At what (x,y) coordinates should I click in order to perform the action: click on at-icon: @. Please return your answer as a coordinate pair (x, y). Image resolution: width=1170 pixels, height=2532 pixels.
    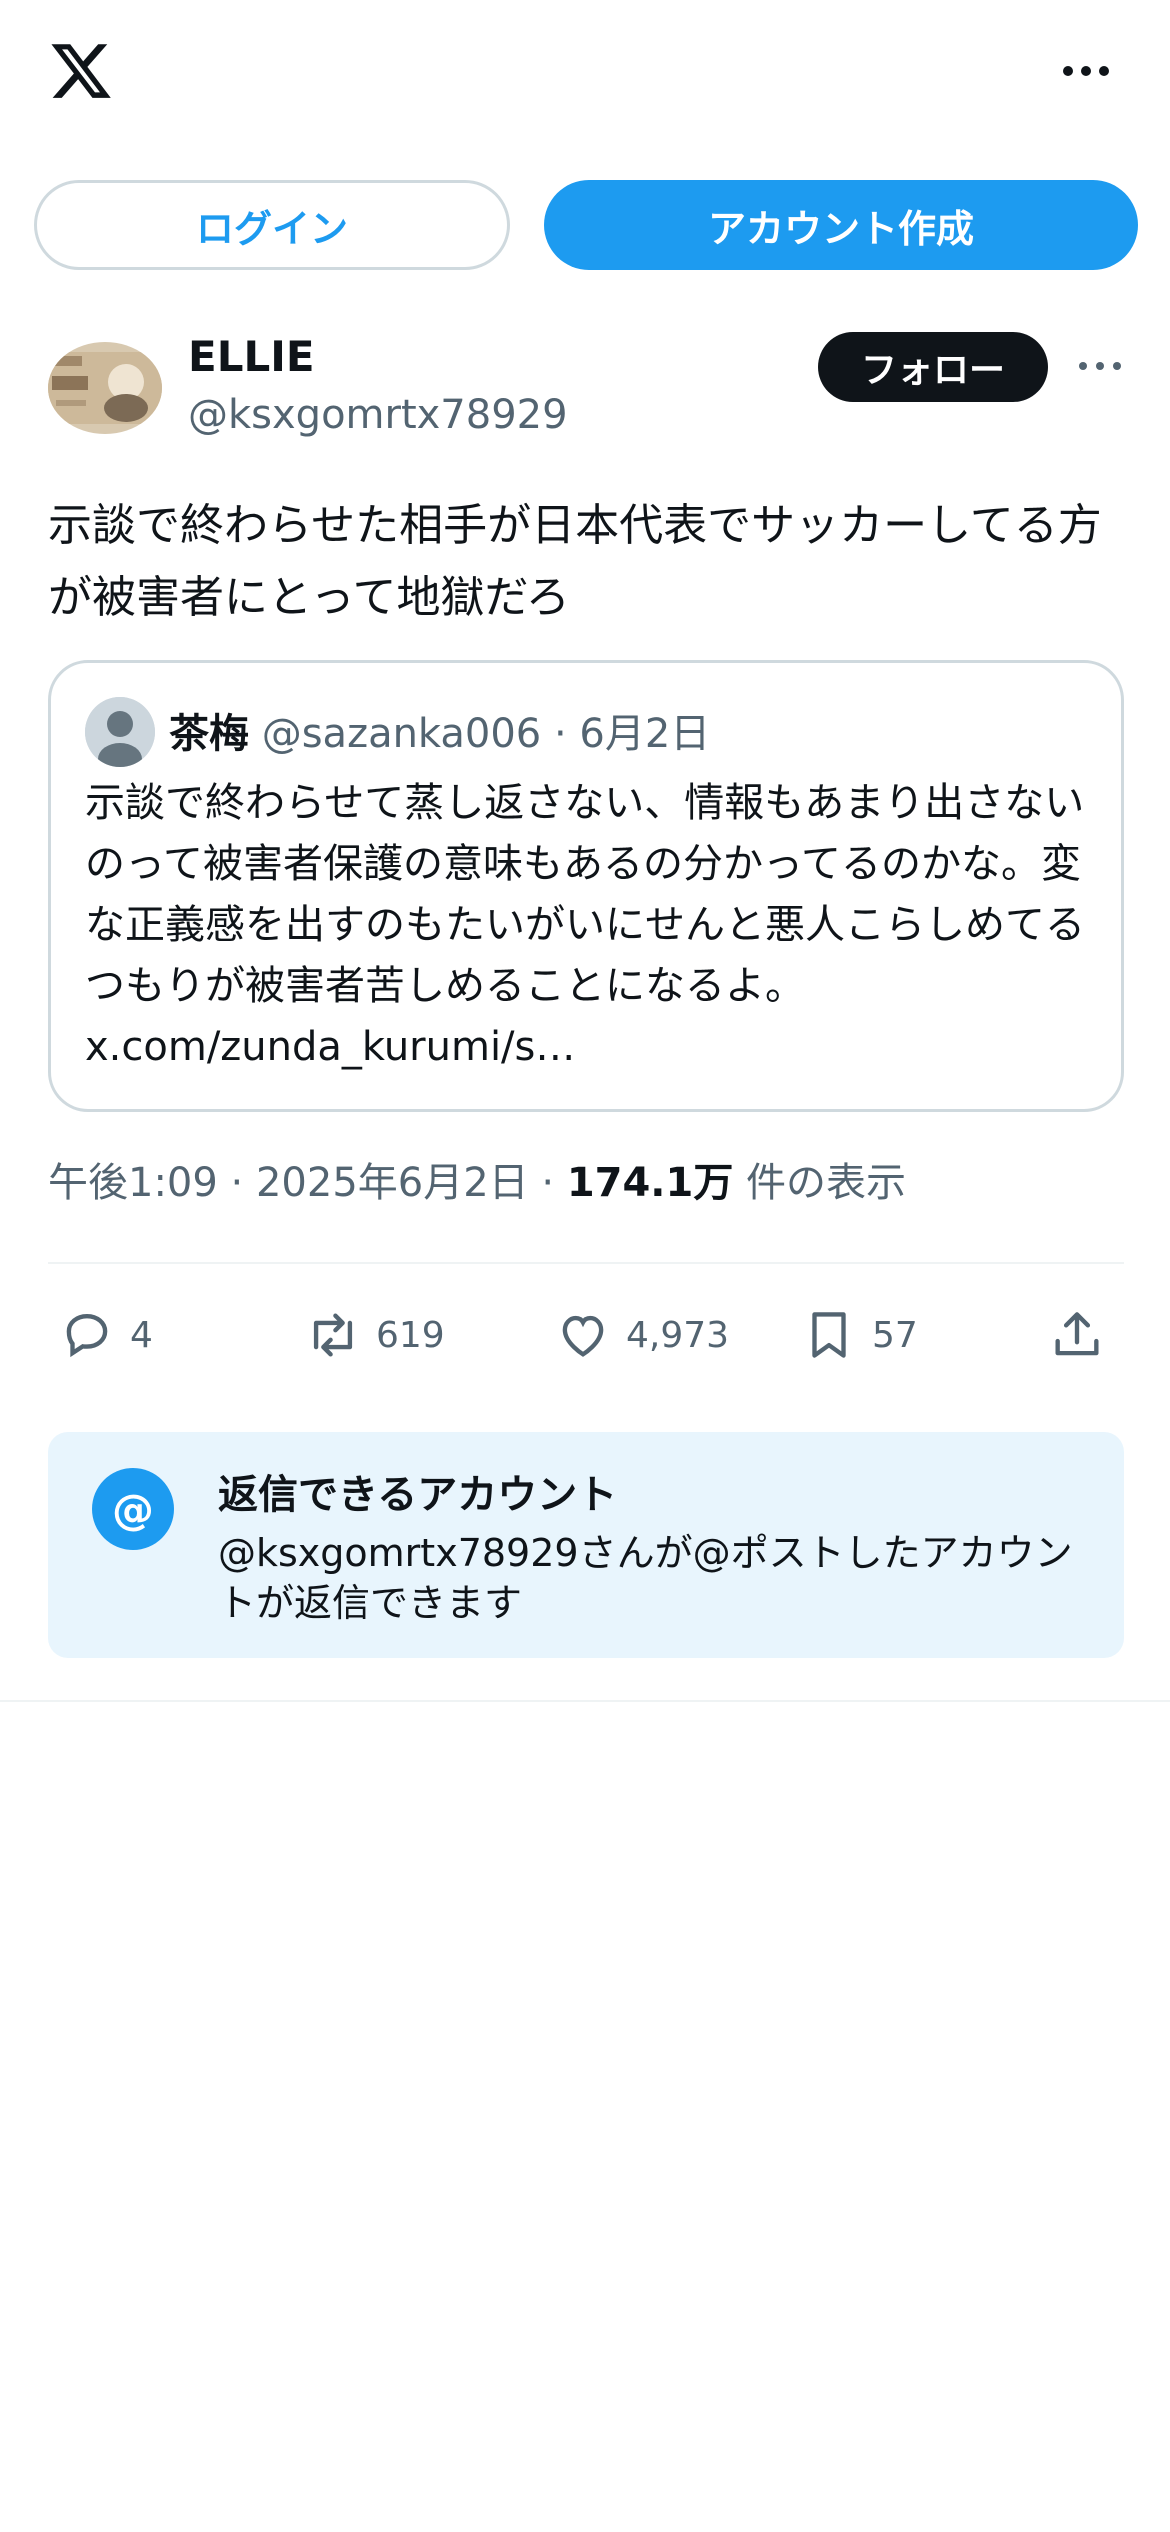
    Looking at the image, I should click on (133, 1509).